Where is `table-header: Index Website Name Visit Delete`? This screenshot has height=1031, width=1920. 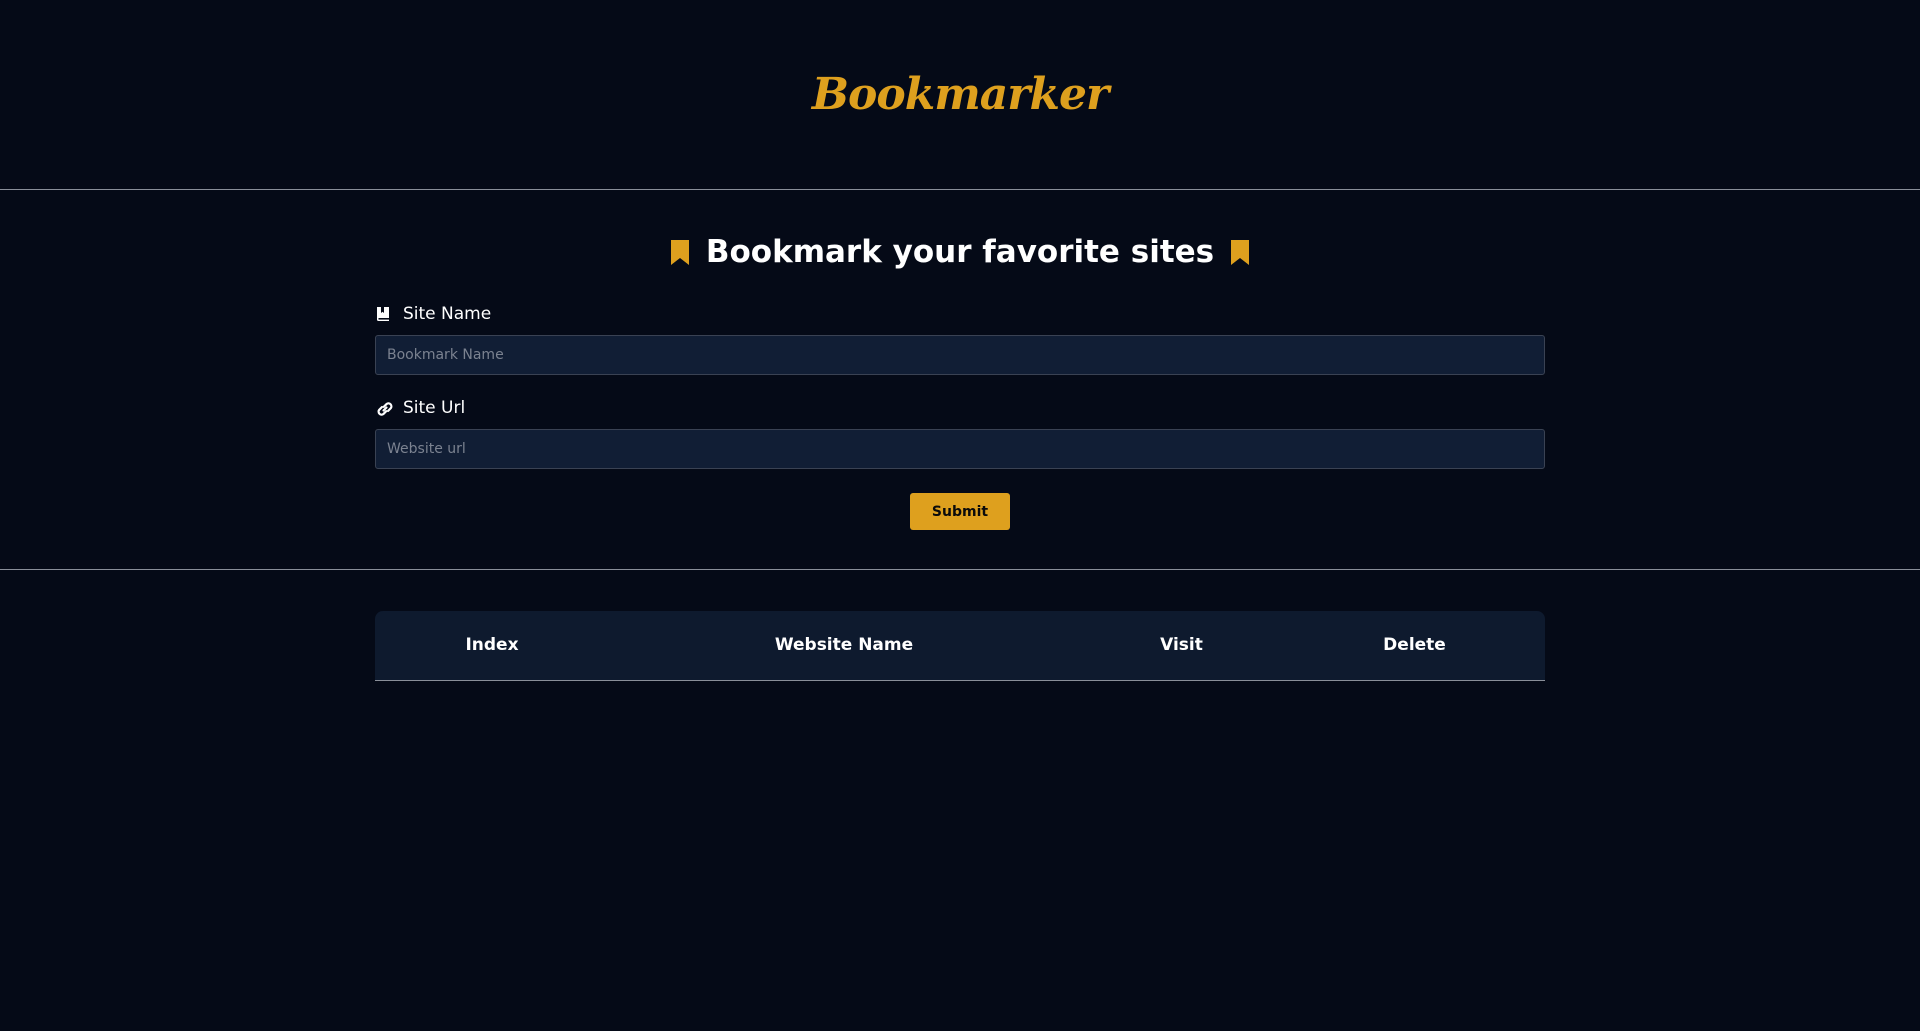 table-header: Index Website Name Visit Delete is located at coordinates (960, 646).